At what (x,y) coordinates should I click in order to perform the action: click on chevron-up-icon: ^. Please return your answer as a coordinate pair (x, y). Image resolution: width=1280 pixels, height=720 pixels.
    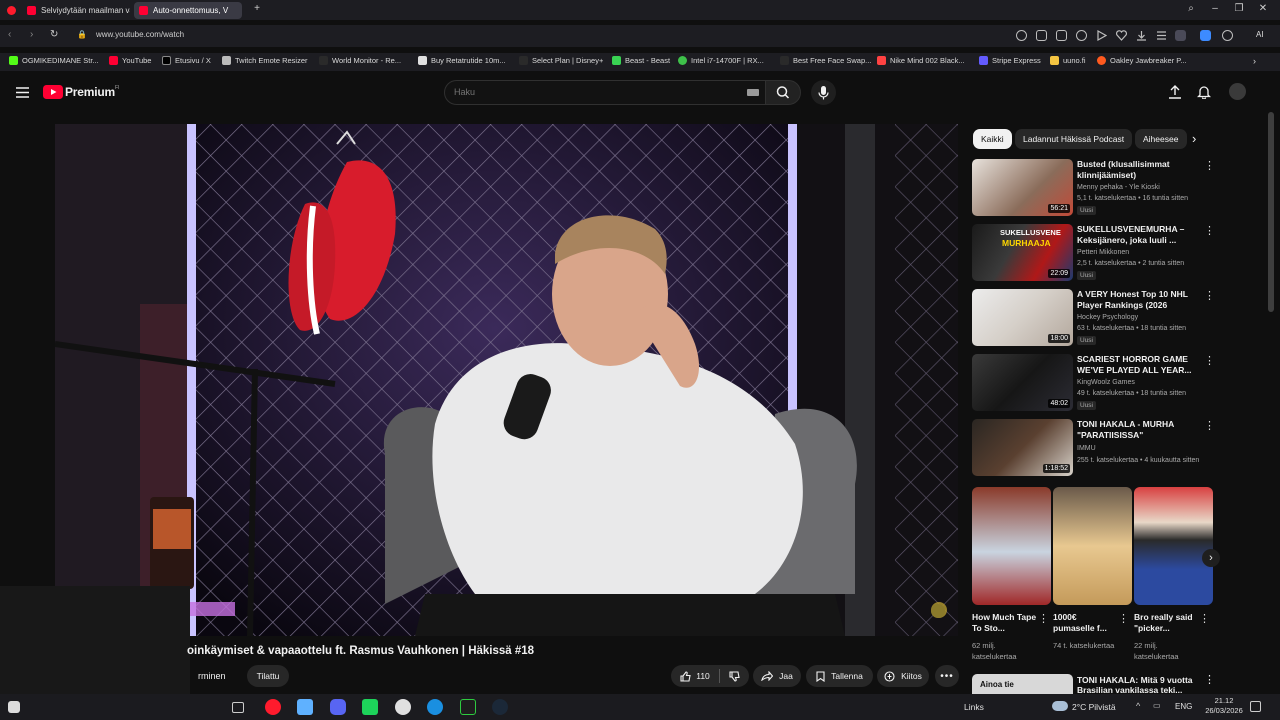
    Looking at the image, I should click on (1138, 706).